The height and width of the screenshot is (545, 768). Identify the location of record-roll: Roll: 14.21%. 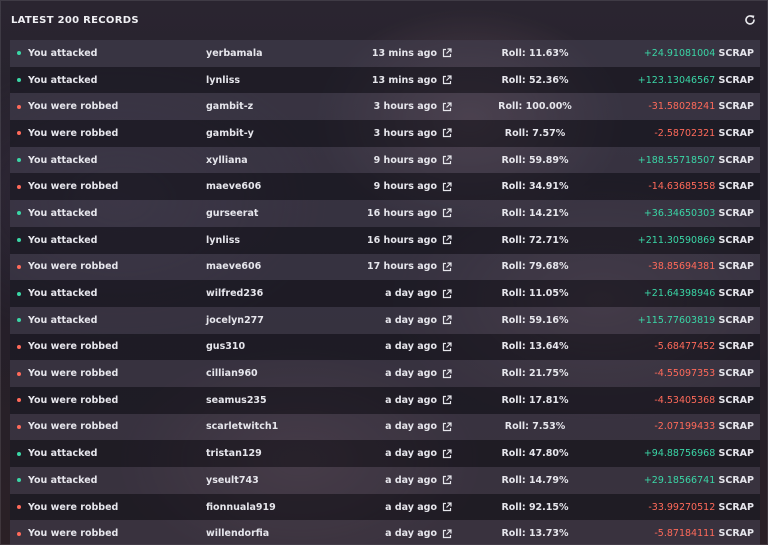
(535, 213).